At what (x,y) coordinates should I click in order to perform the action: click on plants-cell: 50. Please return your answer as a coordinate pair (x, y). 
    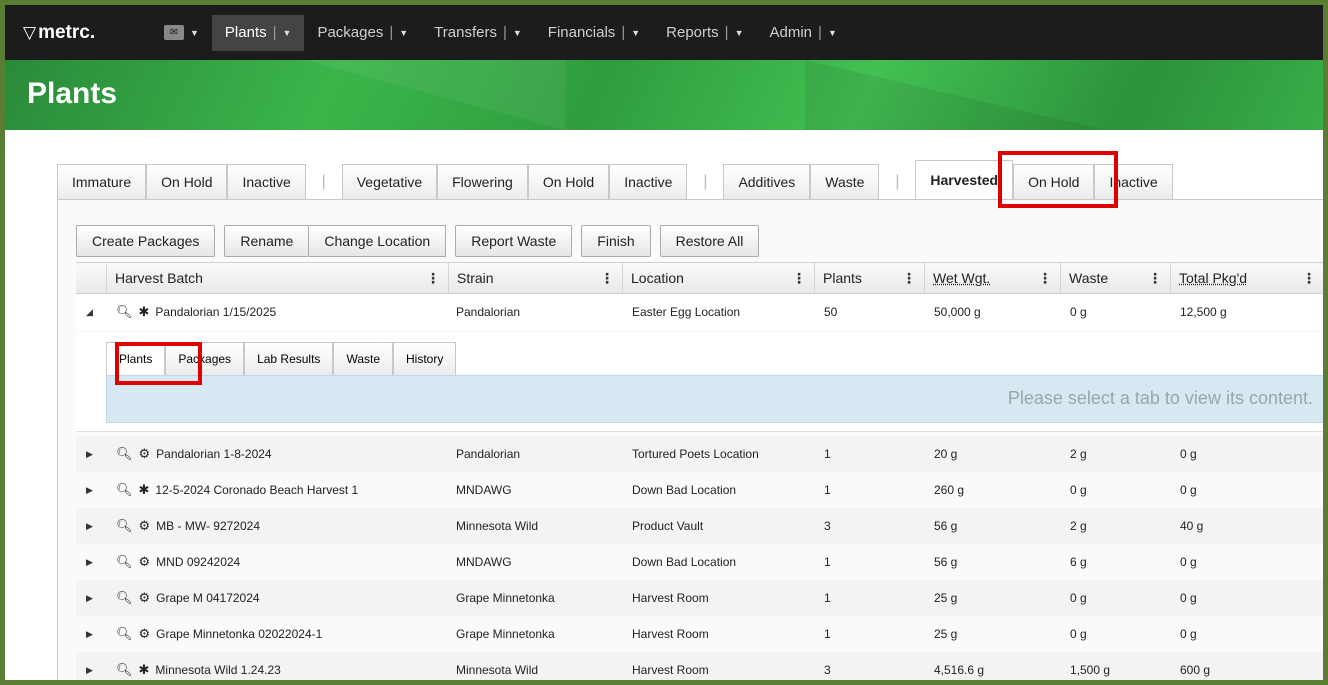
    Looking at the image, I should click on (831, 312).